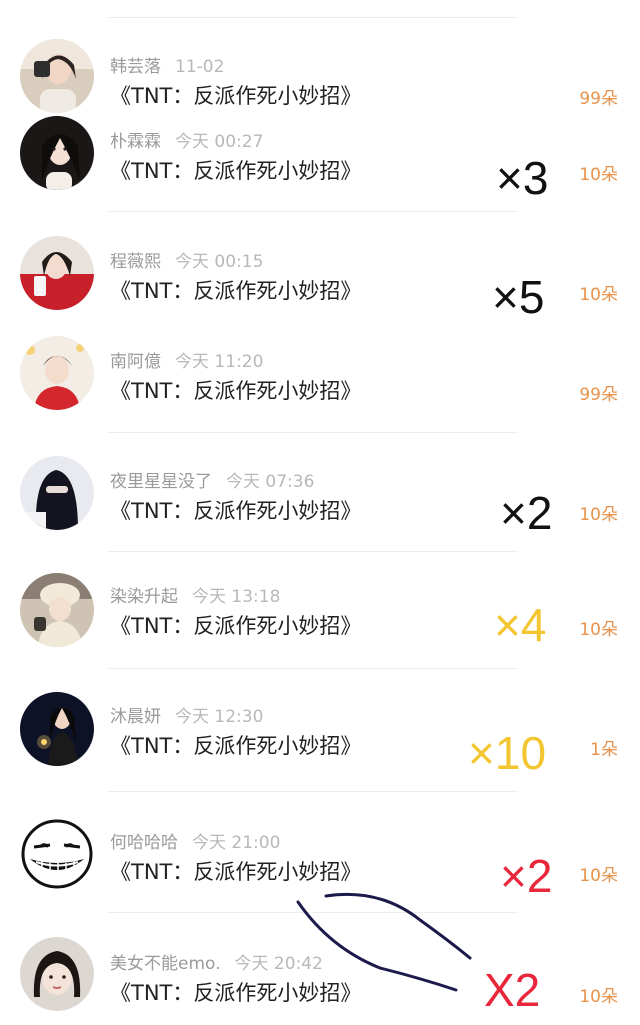 This screenshot has height=1025, width=640. Describe the element at coordinates (135, 67) in the screenshot. I see `sender-name: 韩芸落` at that location.